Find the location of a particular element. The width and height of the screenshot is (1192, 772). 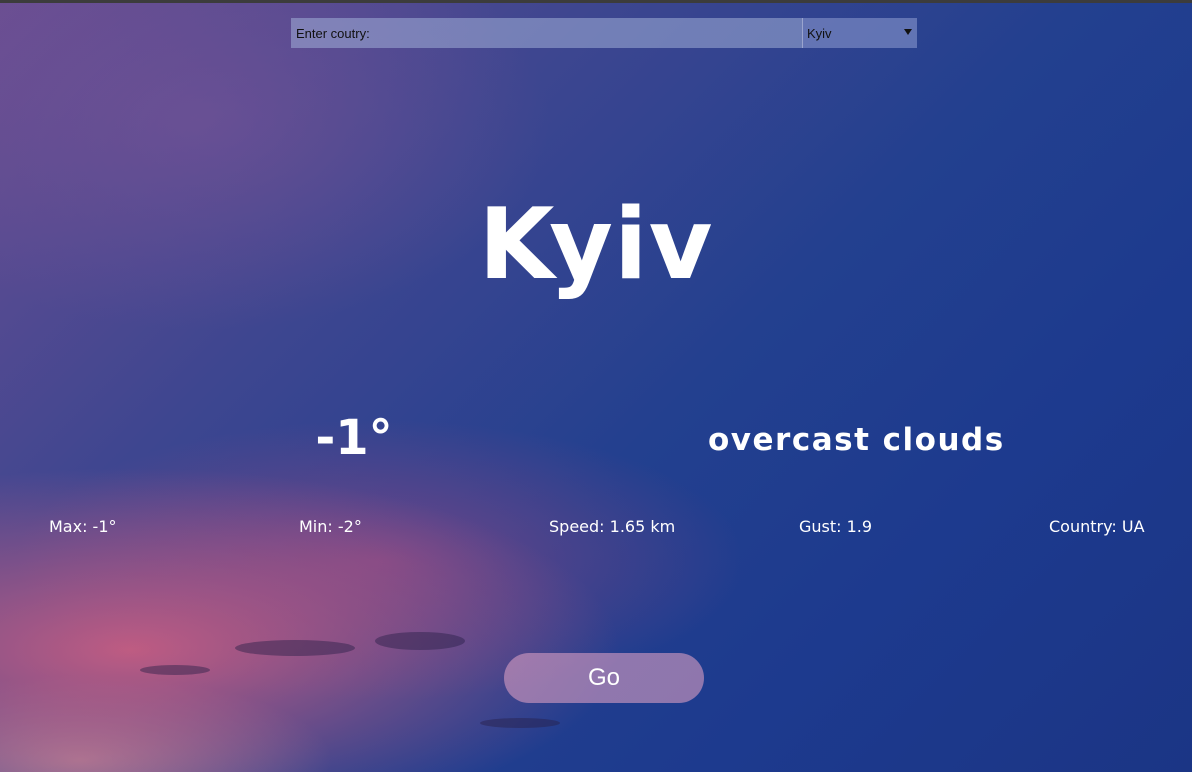

city-title: Kyiv is located at coordinates (596, 245).